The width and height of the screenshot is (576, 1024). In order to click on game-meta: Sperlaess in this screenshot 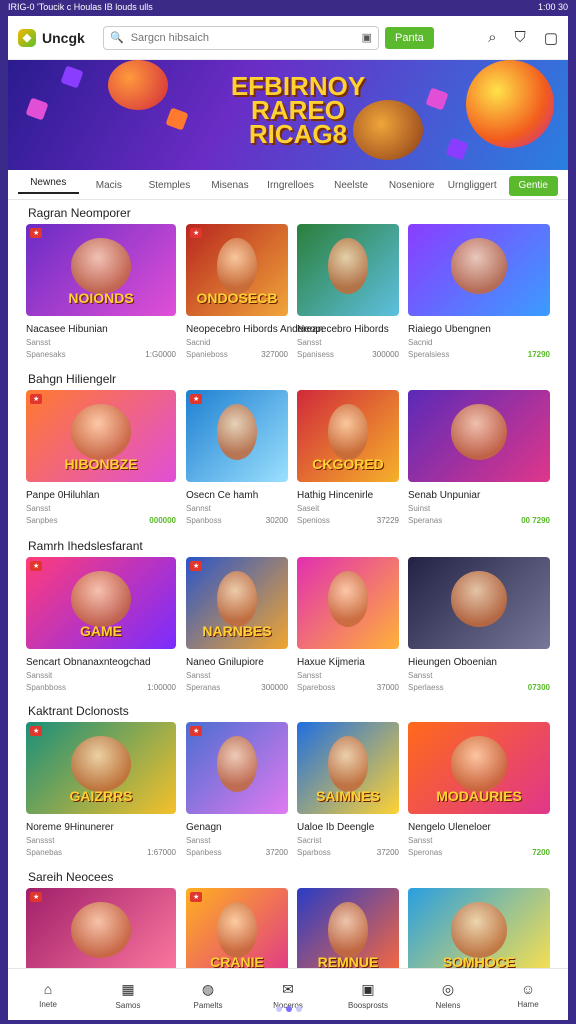, I will do `click(426, 687)`.